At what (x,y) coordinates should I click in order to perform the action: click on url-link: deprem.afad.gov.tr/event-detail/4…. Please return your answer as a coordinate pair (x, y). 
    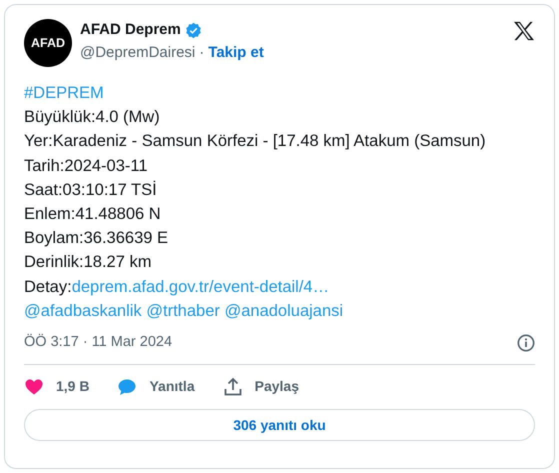
    Looking at the image, I should click on (201, 287).